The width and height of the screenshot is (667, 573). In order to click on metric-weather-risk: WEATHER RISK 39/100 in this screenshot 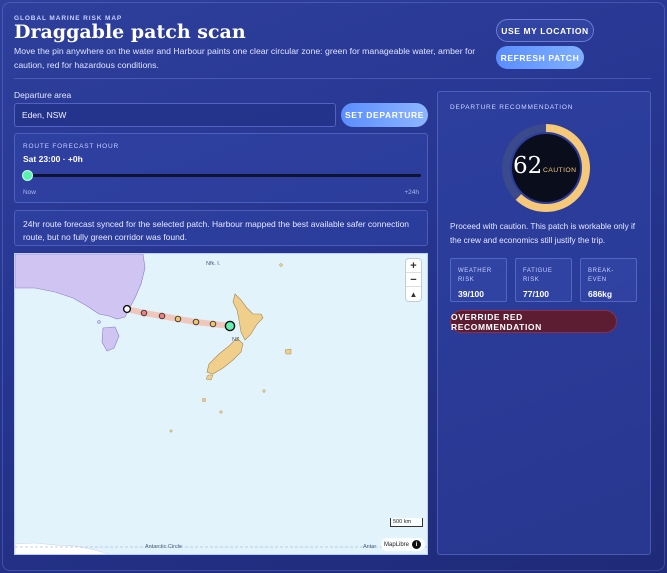, I will do `click(478, 280)`.